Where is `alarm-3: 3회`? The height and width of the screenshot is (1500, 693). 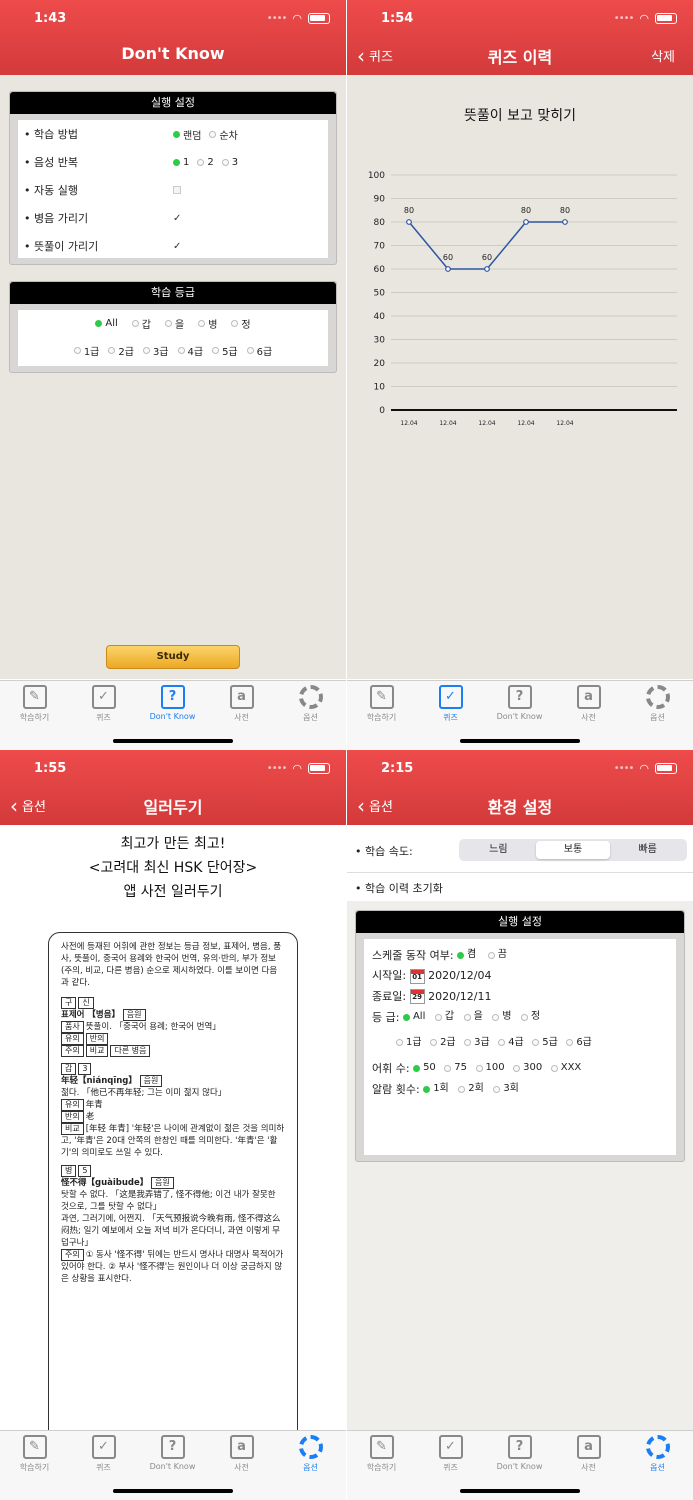
alarm-3: 3회 is located at coordinates (506, 1089).